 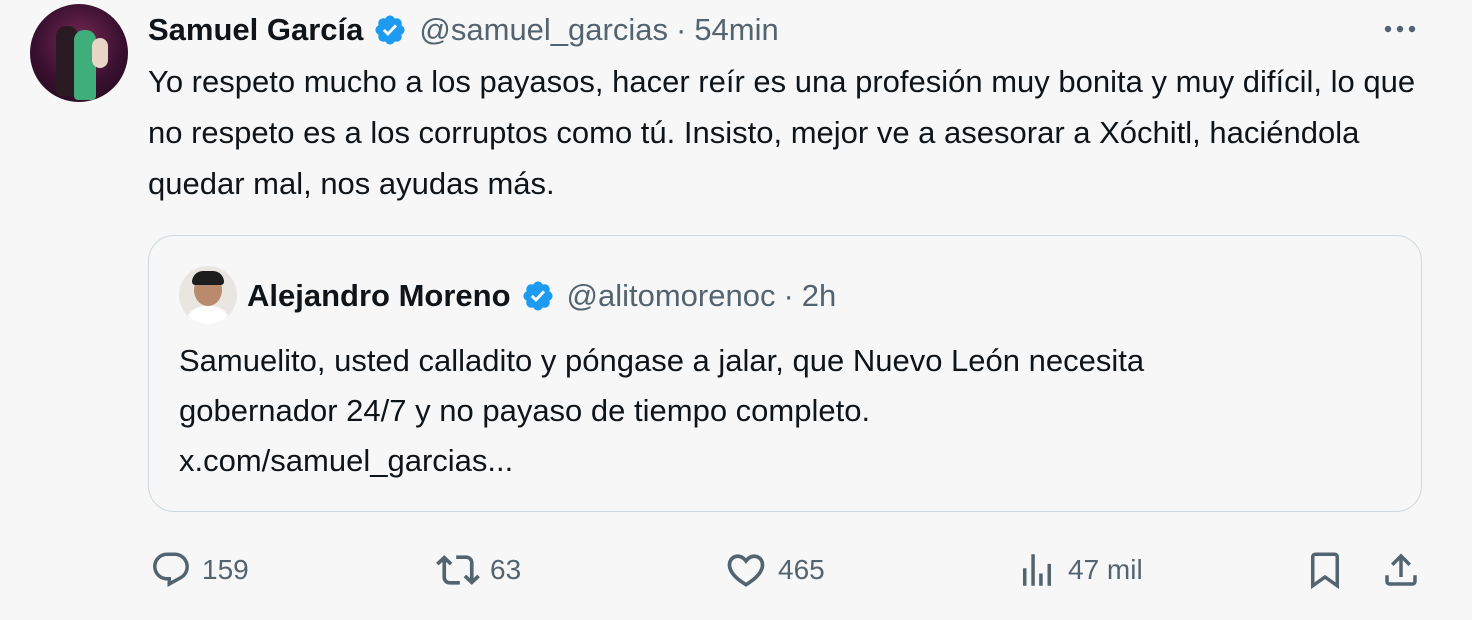 What do you see at coordinates (746, 570) in the screenshot?
I see `heart-icon` at bounding box center [746, 570].